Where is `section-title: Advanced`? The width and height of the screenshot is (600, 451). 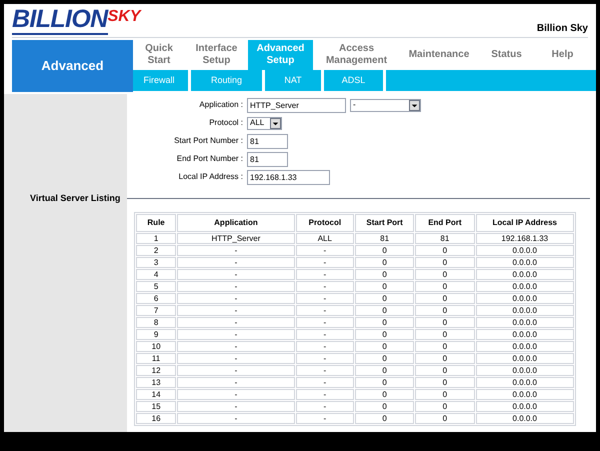
section-title: Advanced is located at coordinates (72, 66).